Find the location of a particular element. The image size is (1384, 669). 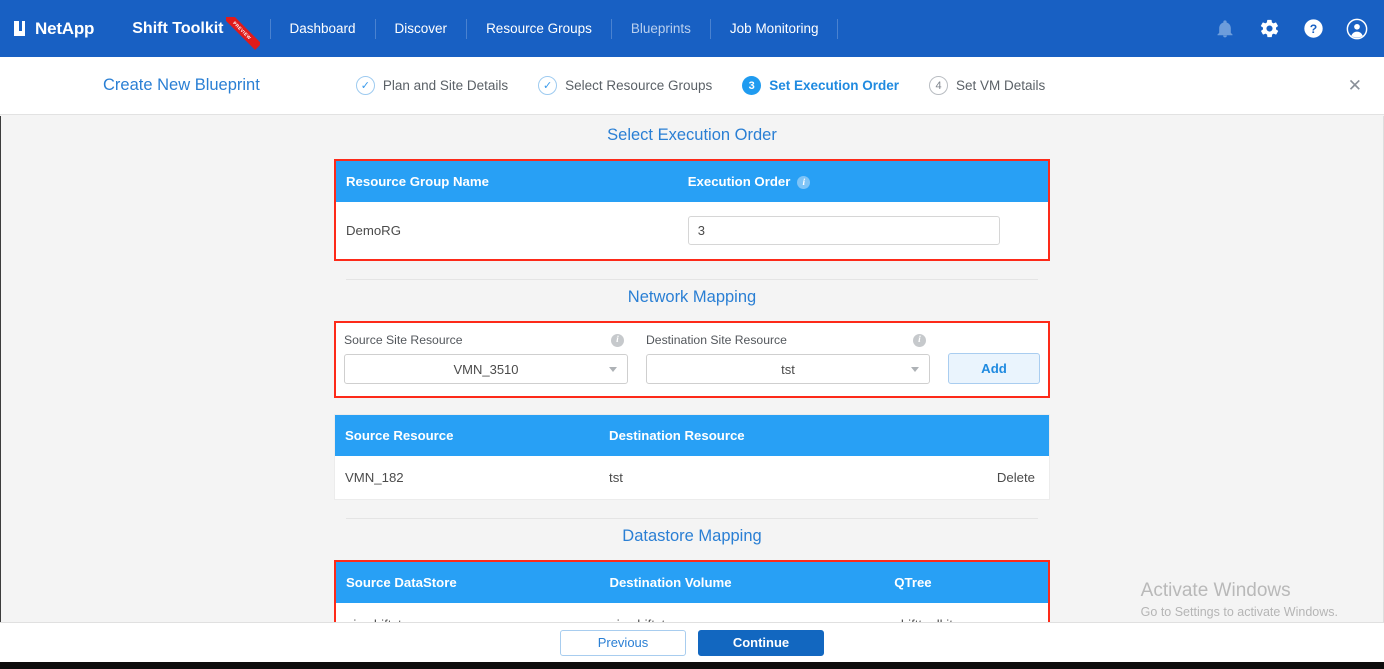

page-title: Create New Blueprint is located at coordinates (181, 85).